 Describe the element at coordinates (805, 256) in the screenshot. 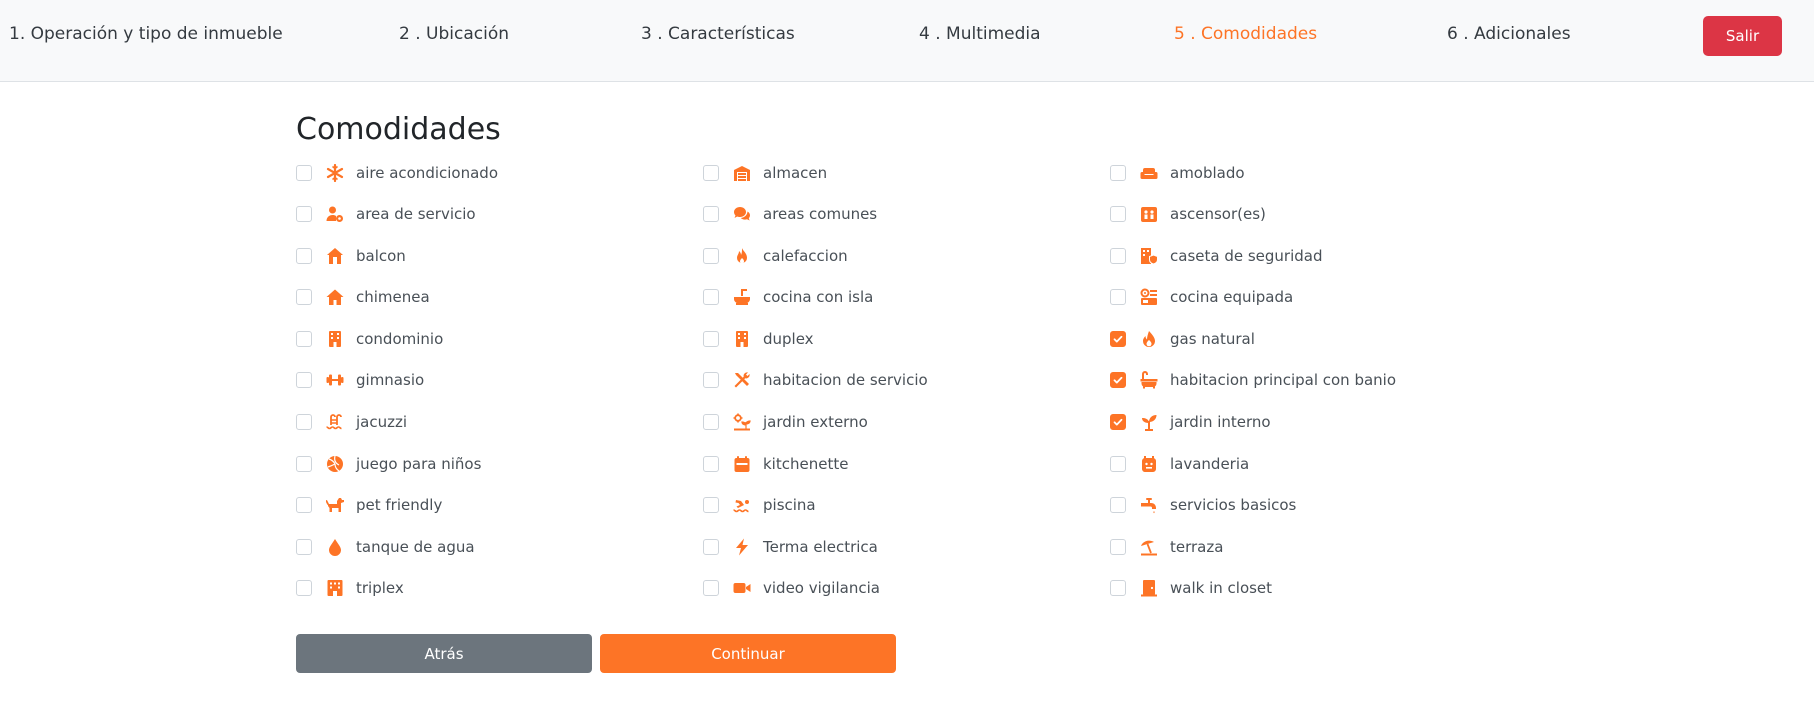

I see `amenity-label: calefaccion` at that location.